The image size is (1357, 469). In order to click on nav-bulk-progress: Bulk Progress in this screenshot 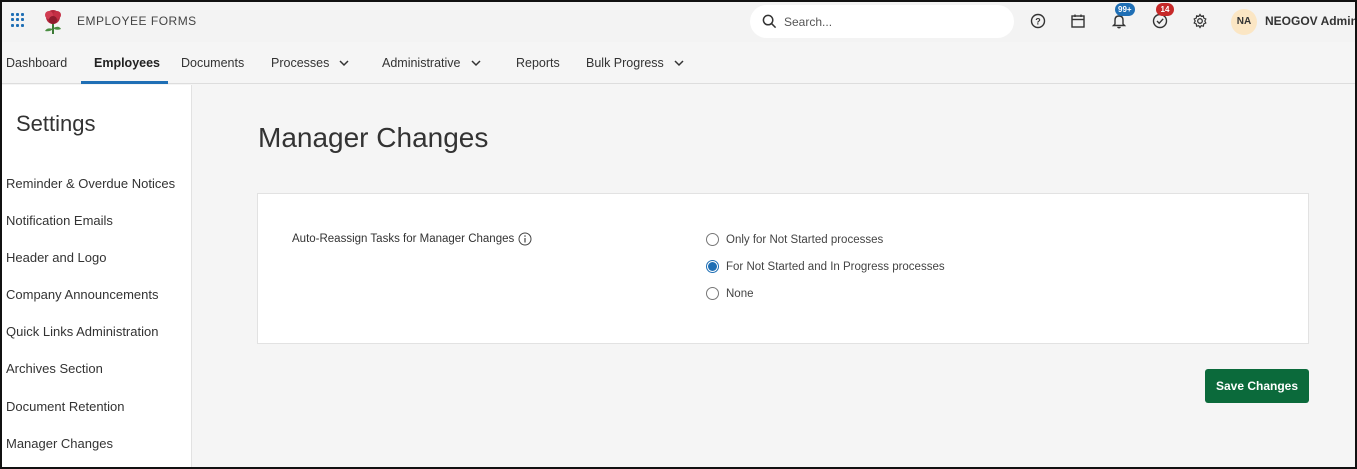, I will do `click(635, 63)`.